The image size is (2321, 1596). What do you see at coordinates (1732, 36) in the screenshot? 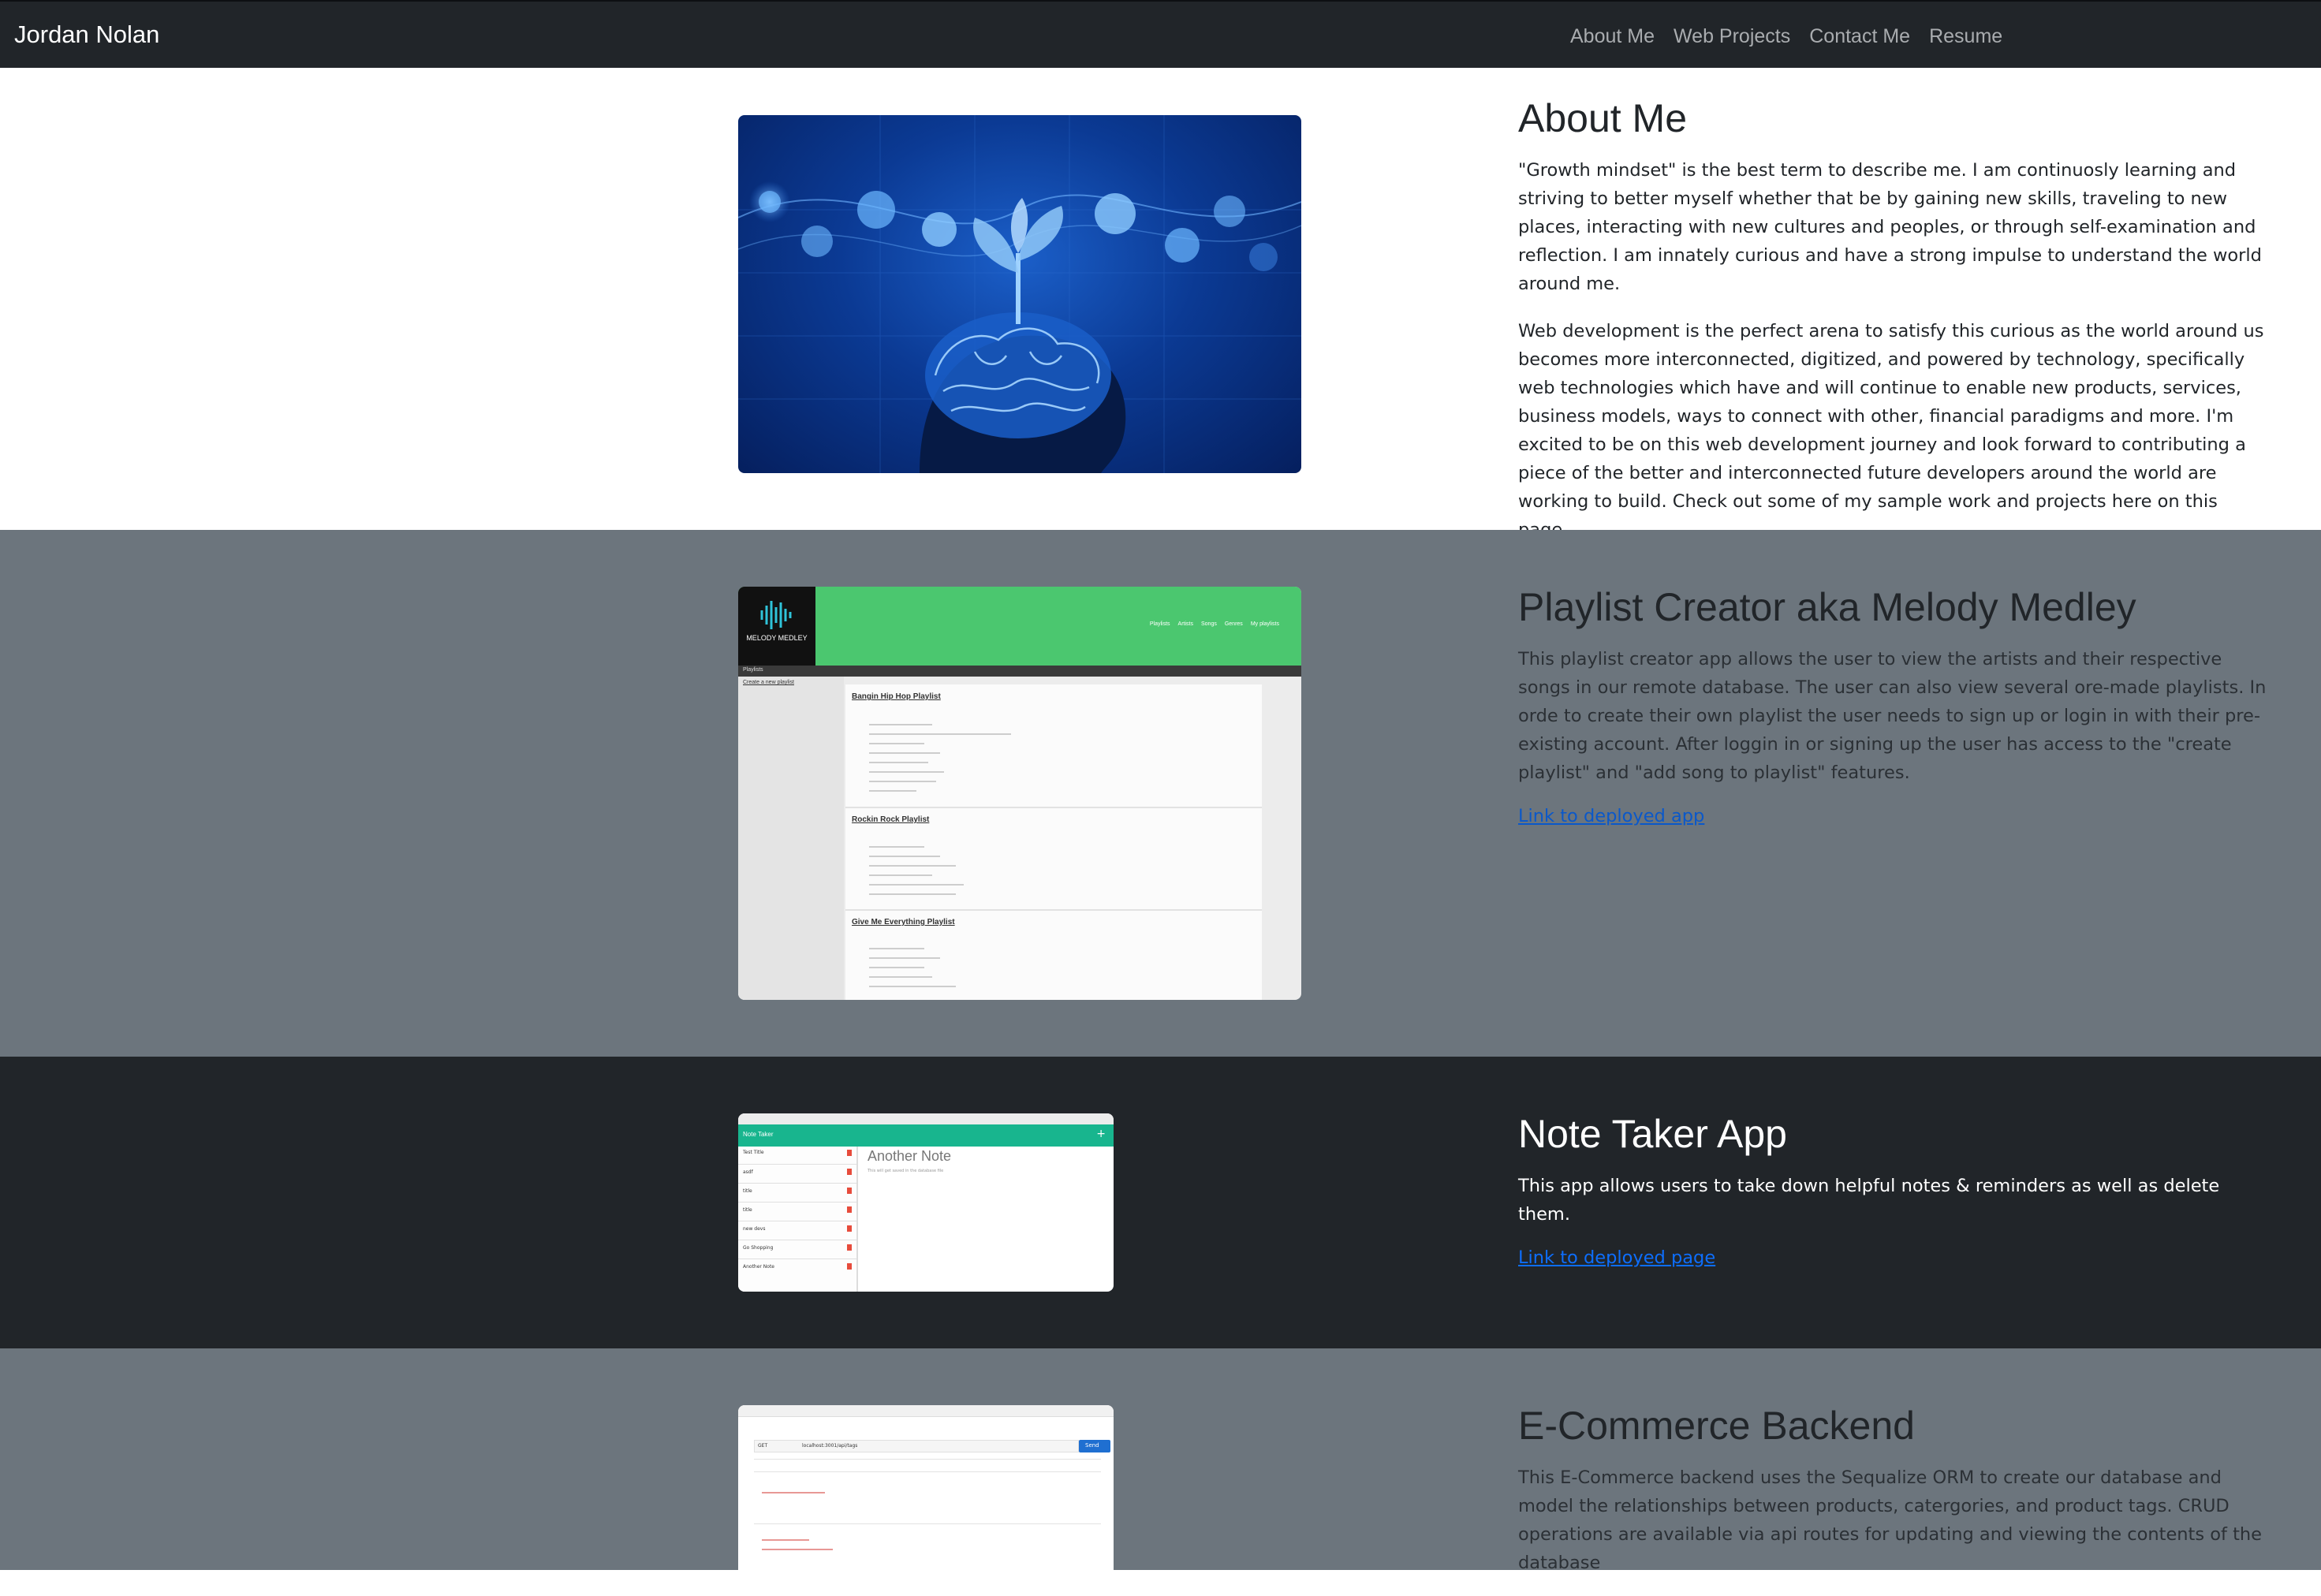
I see `nav-web-projects: Web Projects` at bounding box center [1732, 36].